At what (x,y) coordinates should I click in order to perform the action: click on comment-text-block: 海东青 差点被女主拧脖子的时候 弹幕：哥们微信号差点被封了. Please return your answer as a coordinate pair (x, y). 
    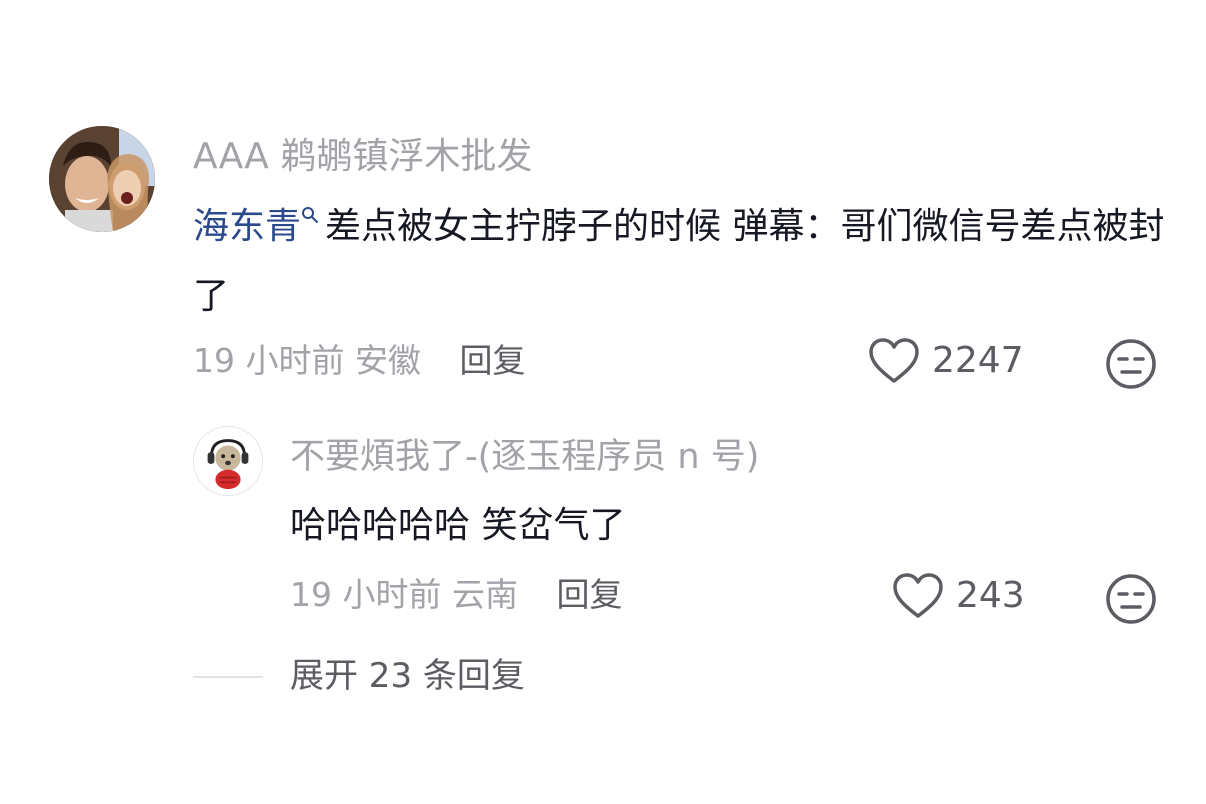
    Looking at the image, I should click on (683, 262).